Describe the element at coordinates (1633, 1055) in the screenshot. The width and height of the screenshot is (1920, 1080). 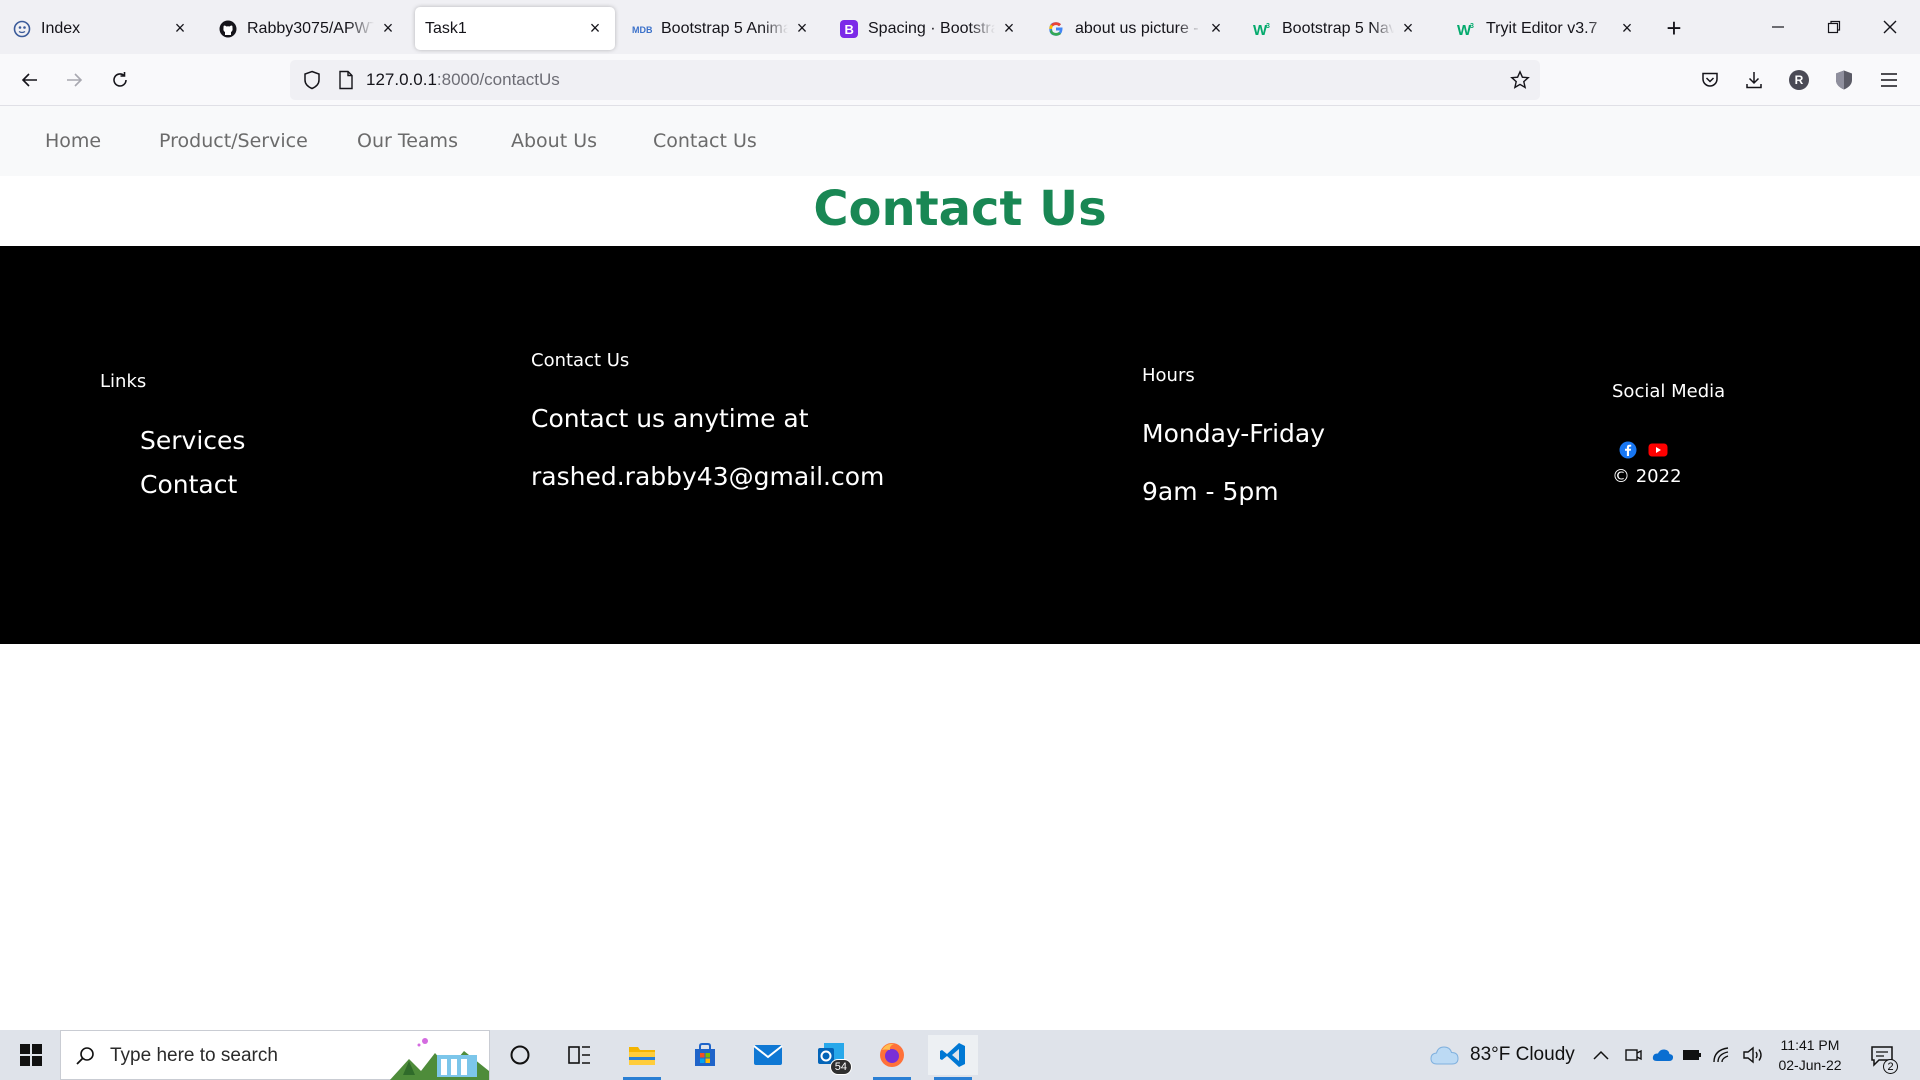
I see `meet-now-icon` at that location.